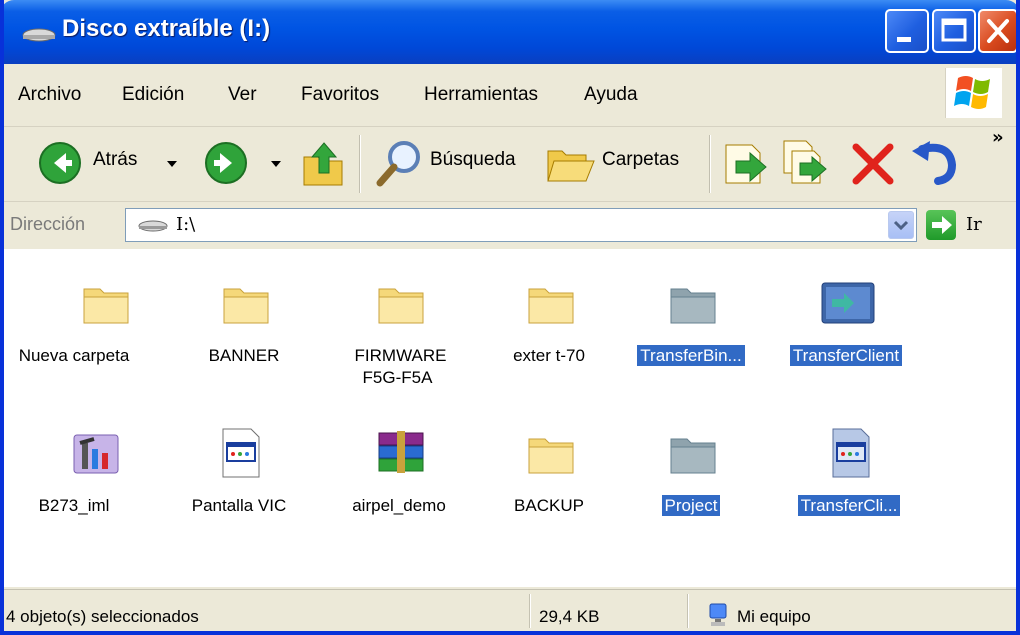  Describe the element at coordinates (401, 452) in the screenshot. I see `winrar-archive-icon` at that location.